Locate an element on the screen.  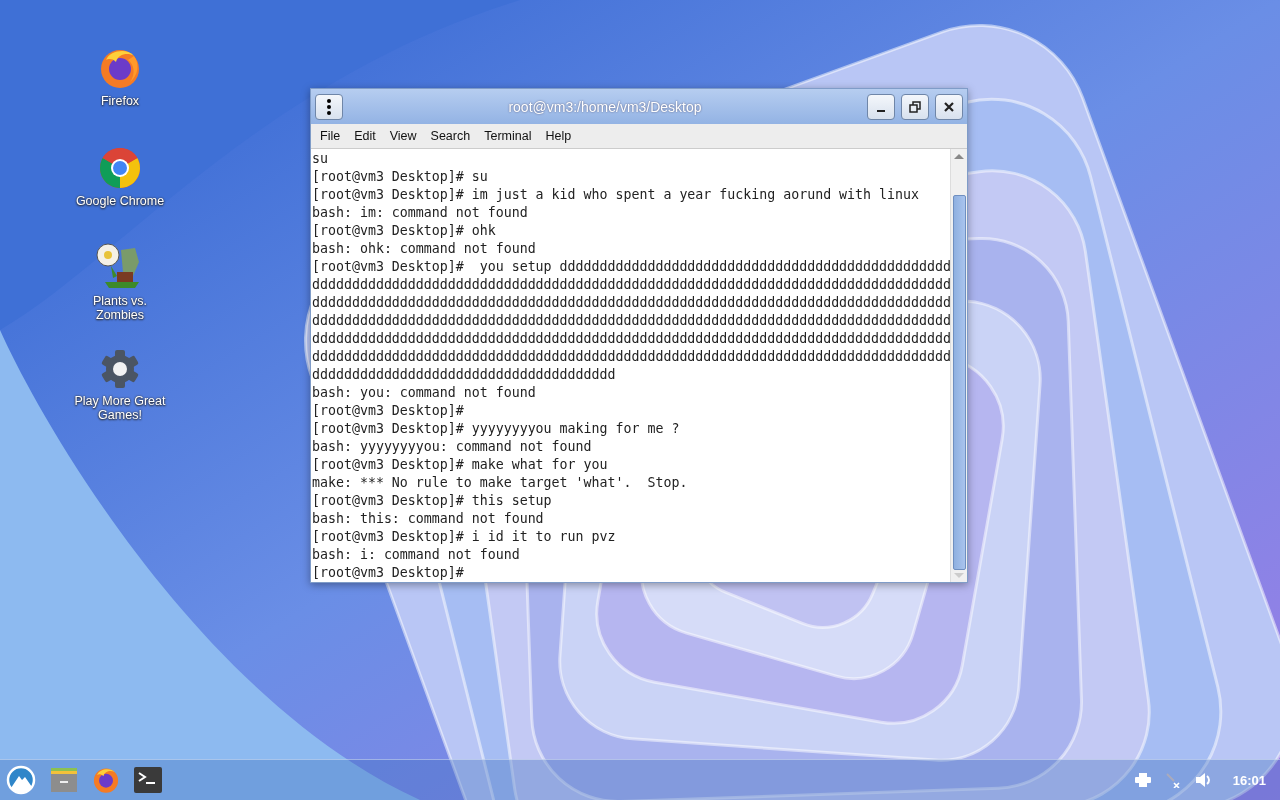
icon-label: Firefox is located at coordinates (120, 101).